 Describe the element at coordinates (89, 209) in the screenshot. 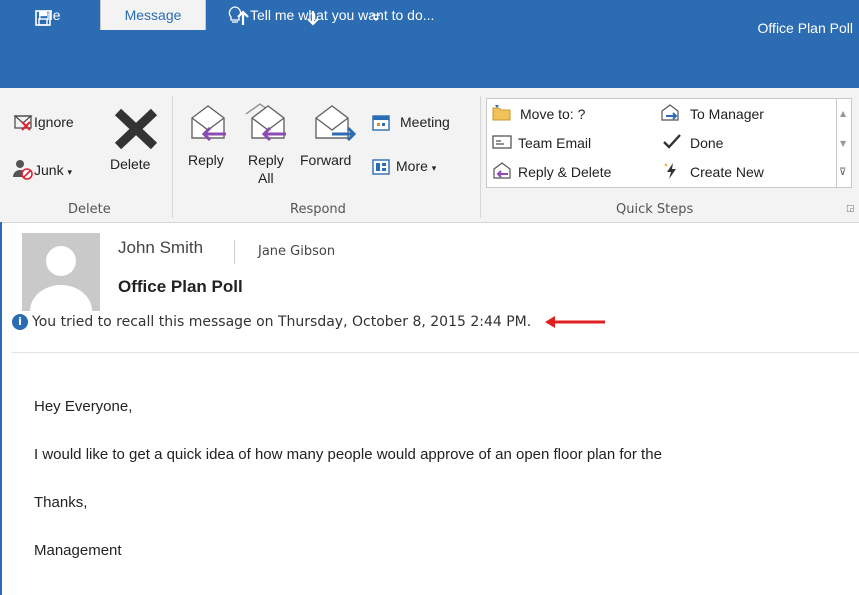

I see `group-label-delete: Delete` at that location.